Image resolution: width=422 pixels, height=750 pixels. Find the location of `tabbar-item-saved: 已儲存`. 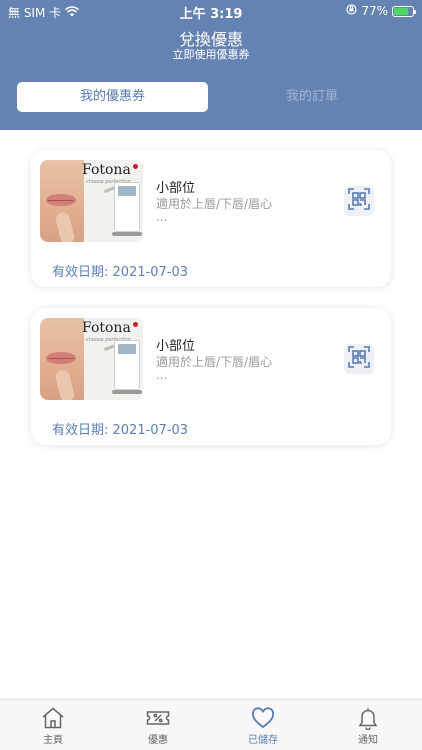

tabbar-item-saved: 已儲存 is located at coordinates (263, 726).